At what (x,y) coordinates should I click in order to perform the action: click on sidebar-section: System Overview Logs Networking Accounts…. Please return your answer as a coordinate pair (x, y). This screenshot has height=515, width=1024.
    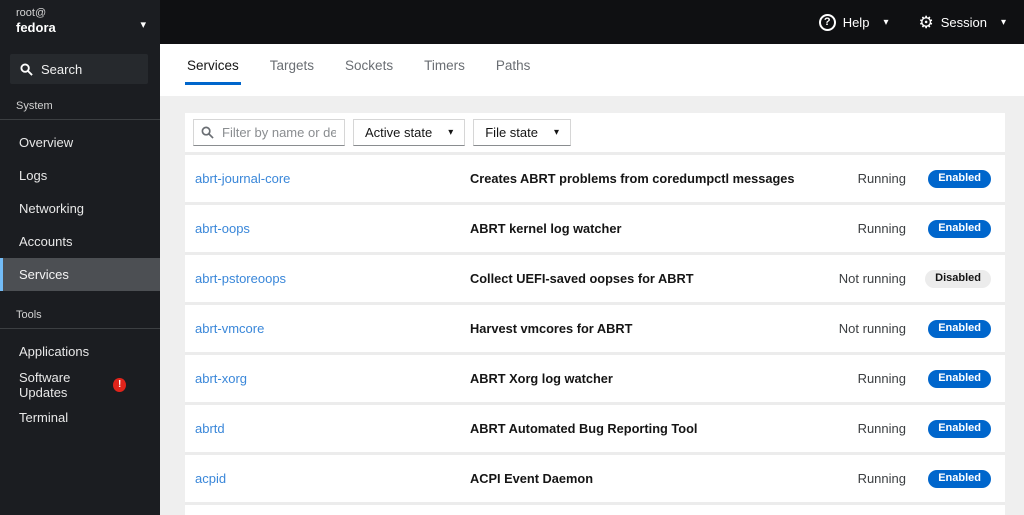
    Looking at the image, I should click on (80, 193).